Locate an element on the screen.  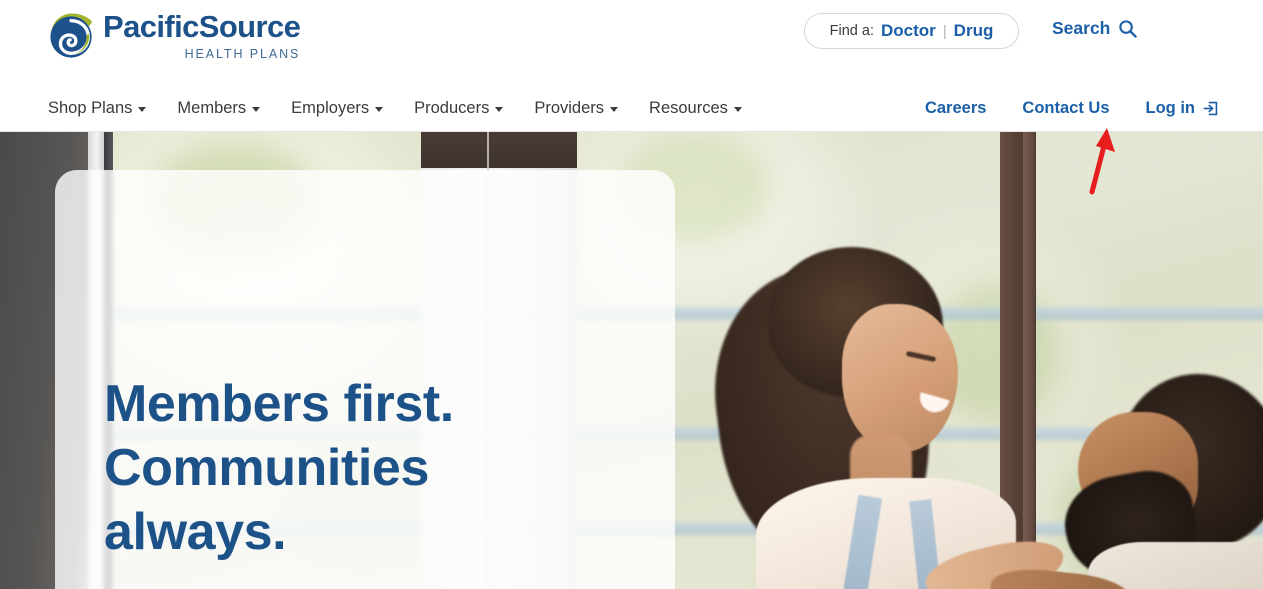
find-doctor-link: Doctor is located at coordinates (908, 31).